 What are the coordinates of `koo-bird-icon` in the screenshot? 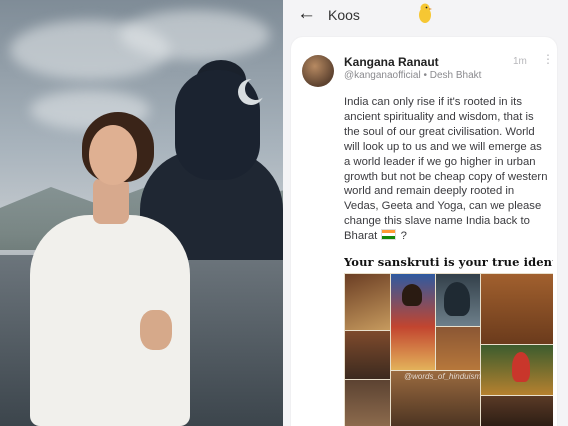 It's located at (425, 13).